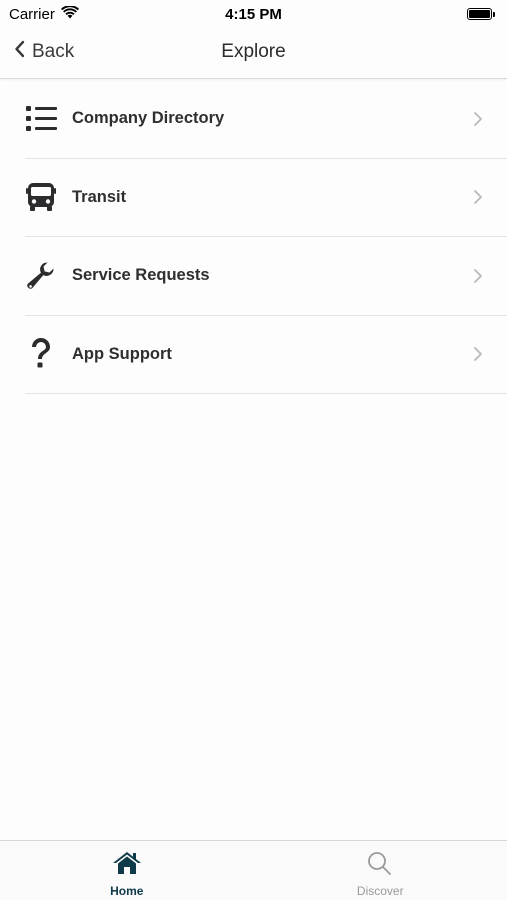  I want to click on status-bar: Carrier 4:15 PM, so click(253, 14).